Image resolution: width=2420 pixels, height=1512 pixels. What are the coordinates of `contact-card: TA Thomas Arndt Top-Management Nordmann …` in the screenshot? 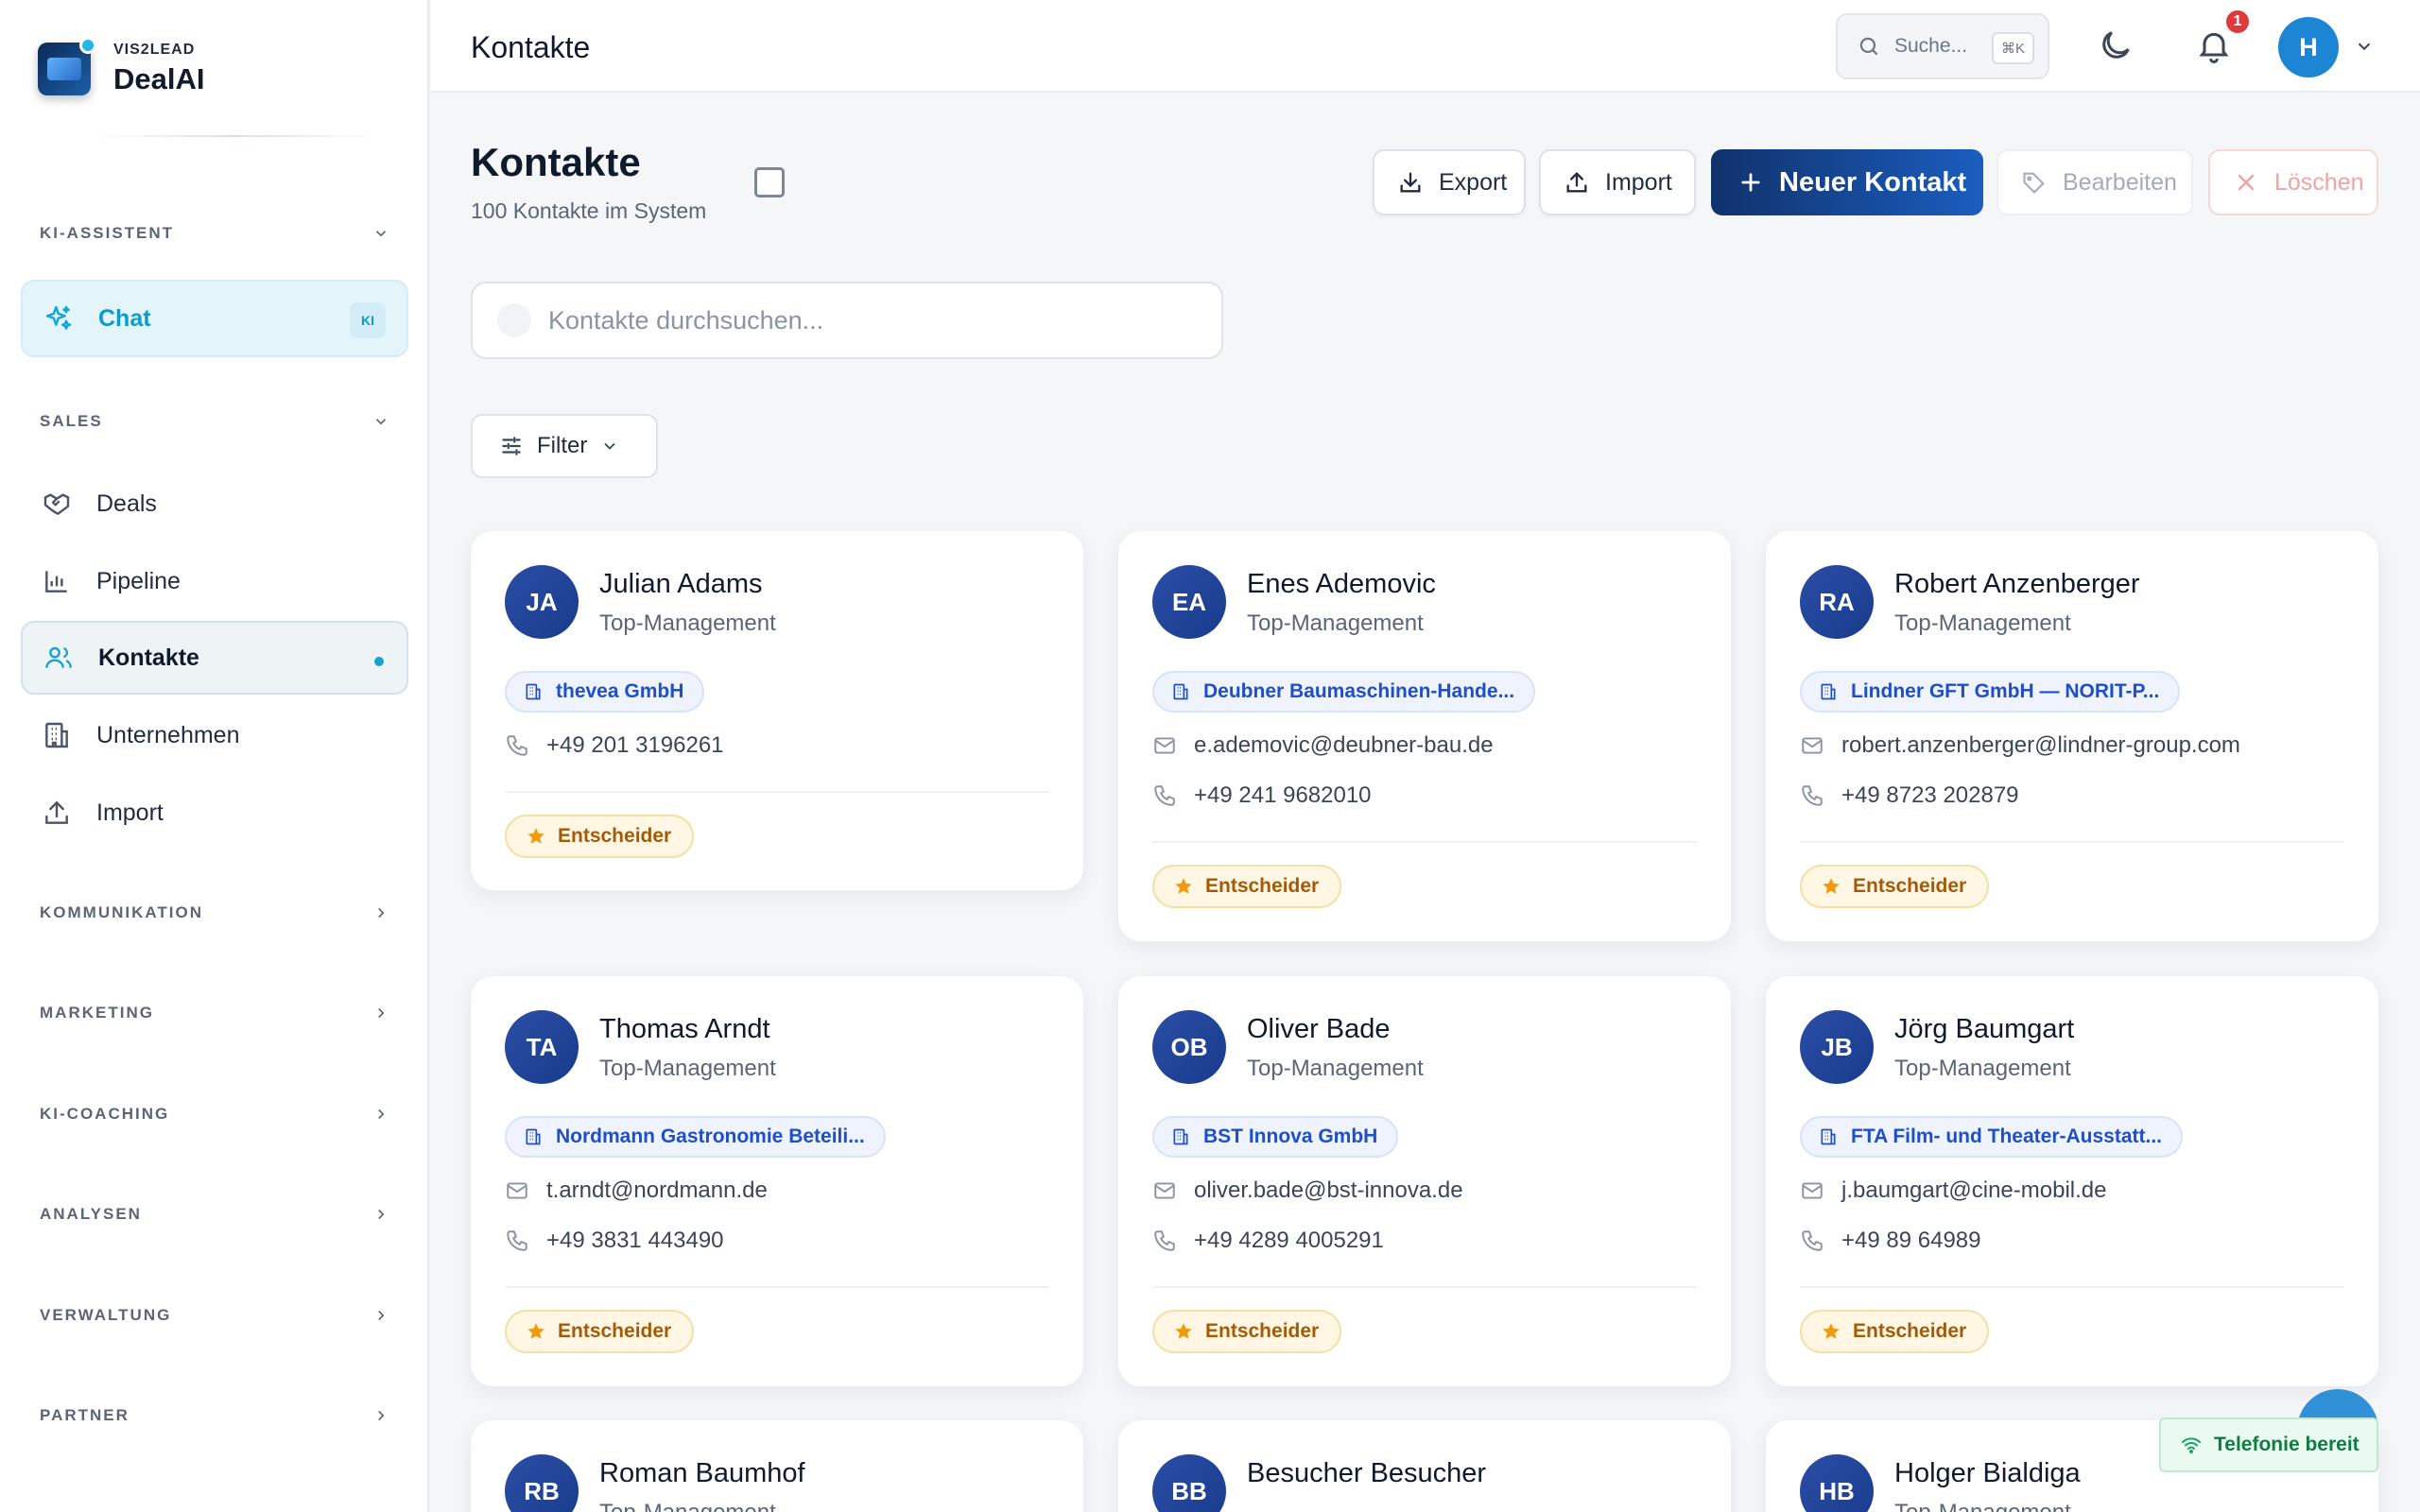 It's located at (777, 1181).